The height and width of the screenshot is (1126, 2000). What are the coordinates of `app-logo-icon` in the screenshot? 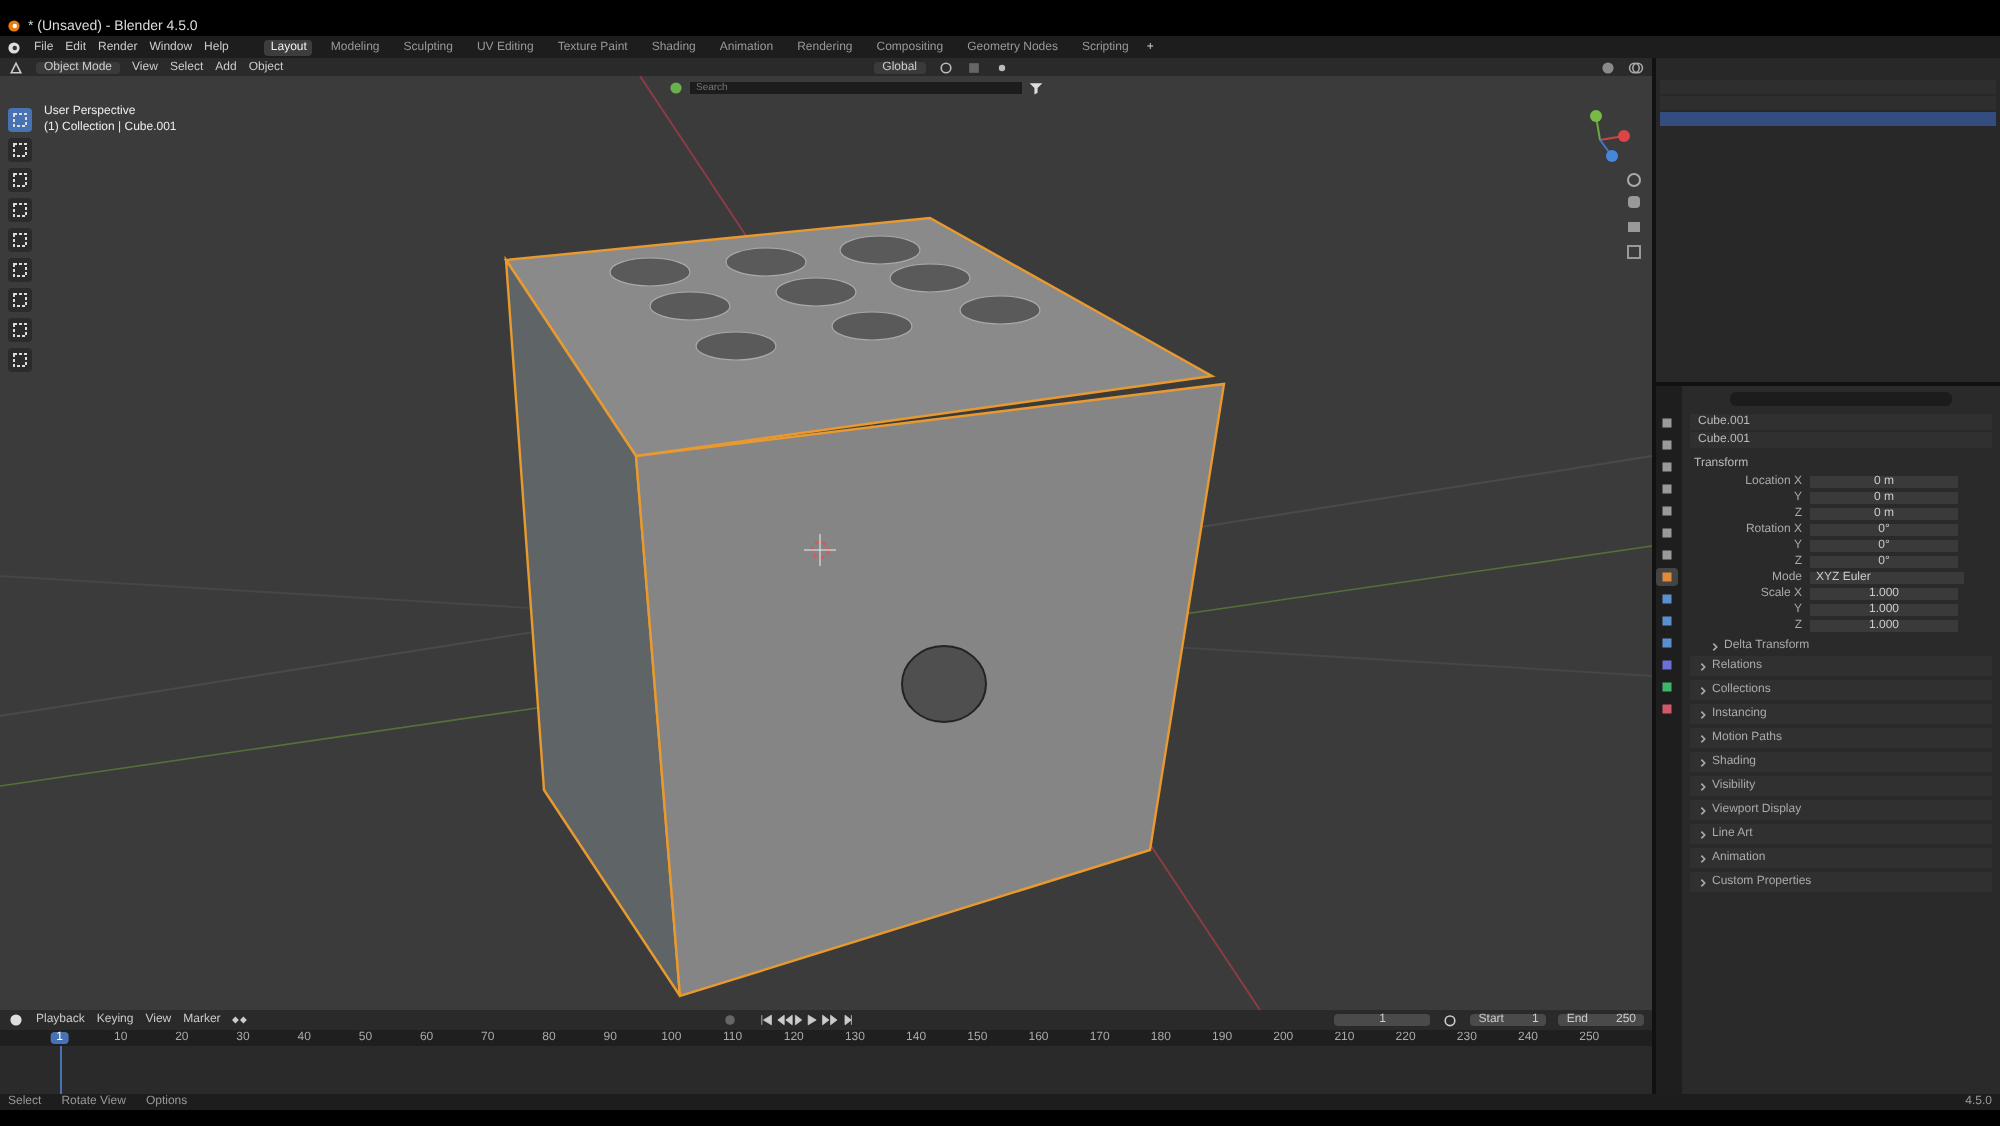 It's located at (14, 26).